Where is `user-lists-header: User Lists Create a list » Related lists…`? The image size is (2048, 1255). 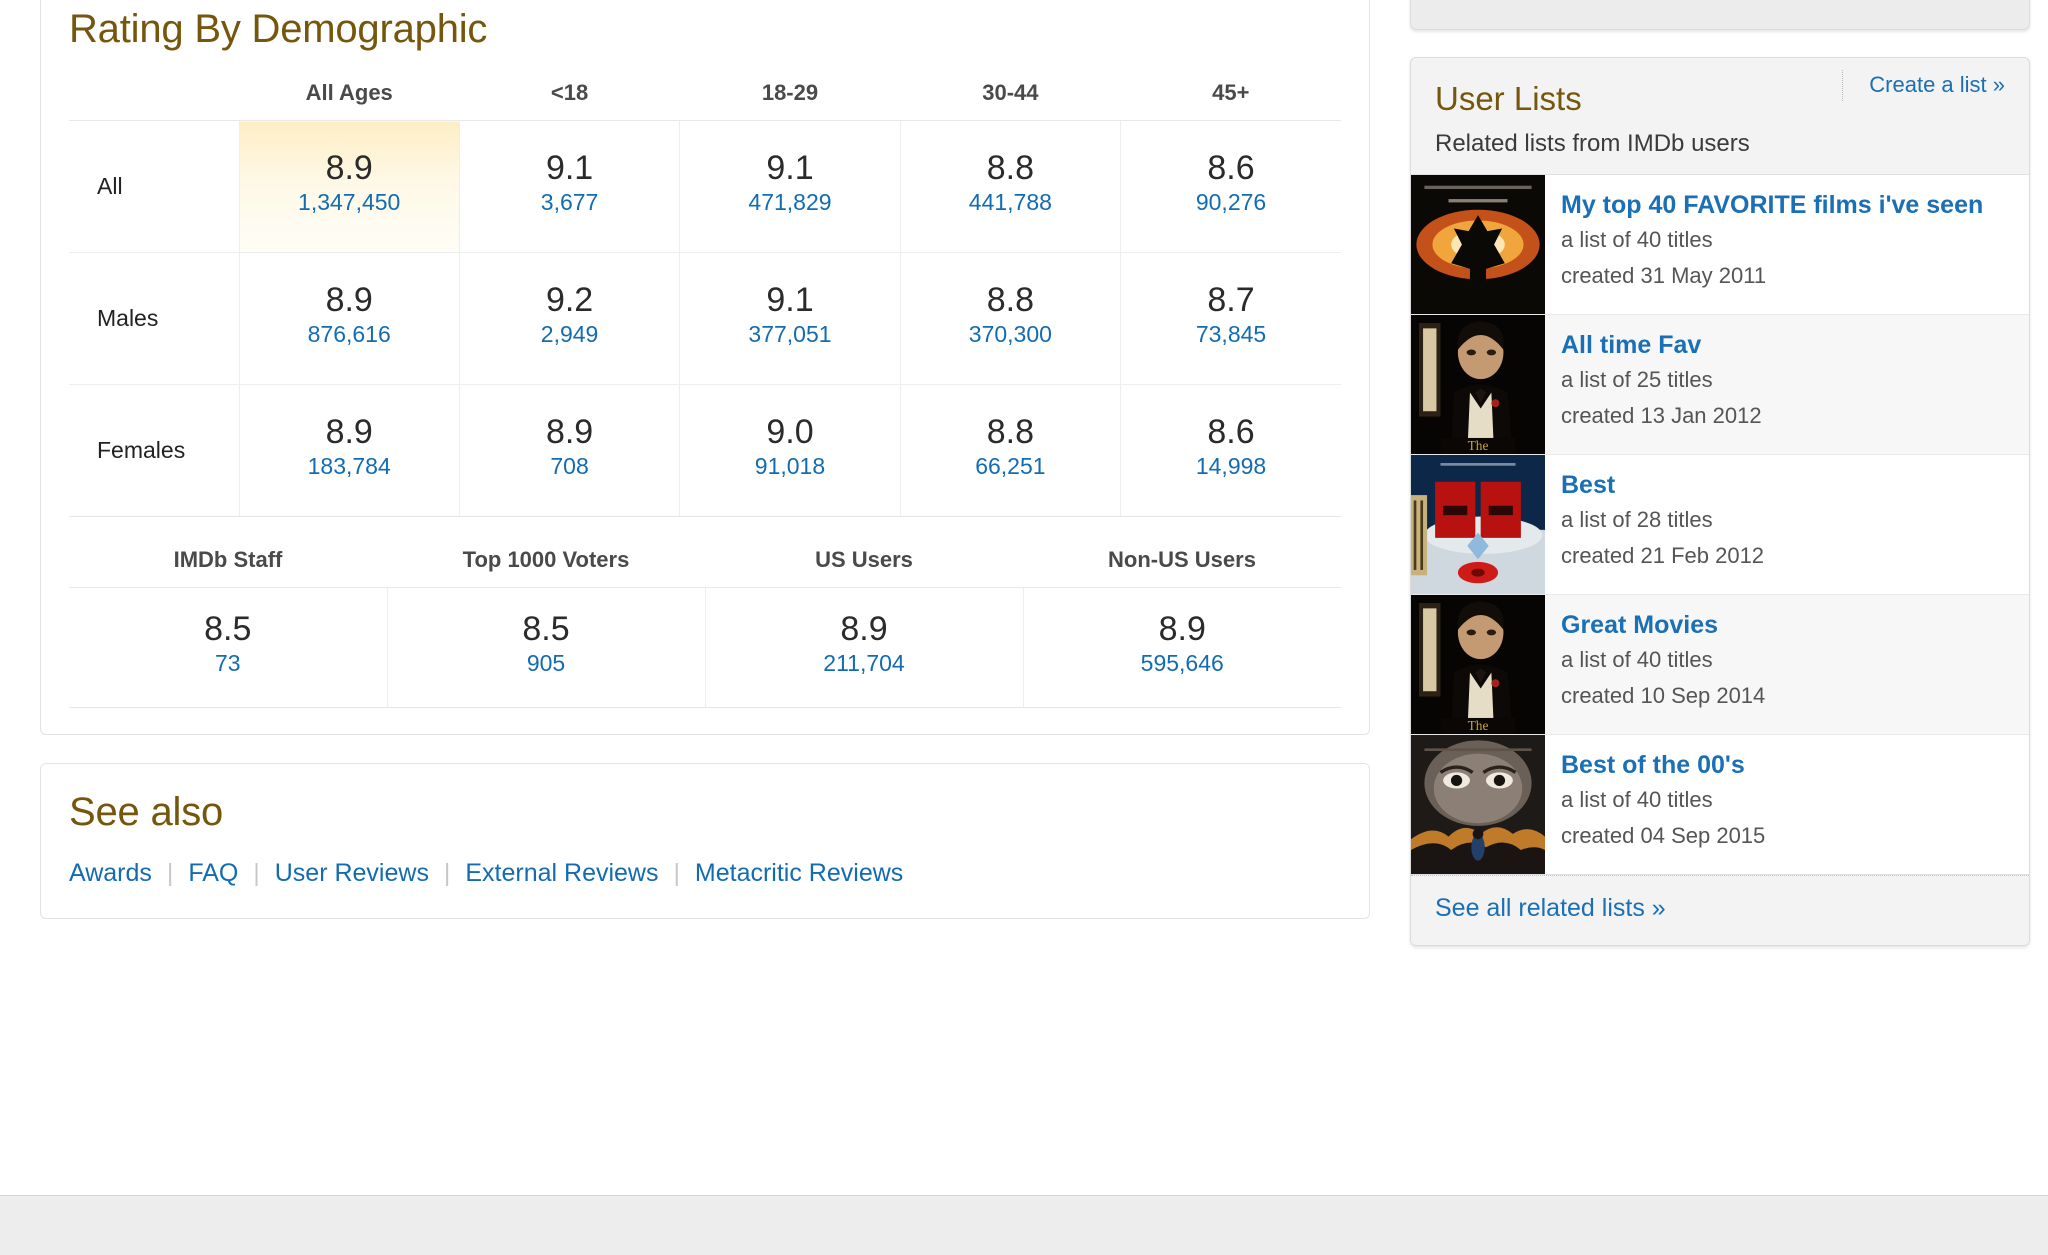
user-lists-header: User Lists Create a list » Related lists… is located at coordinates (1720, 108).